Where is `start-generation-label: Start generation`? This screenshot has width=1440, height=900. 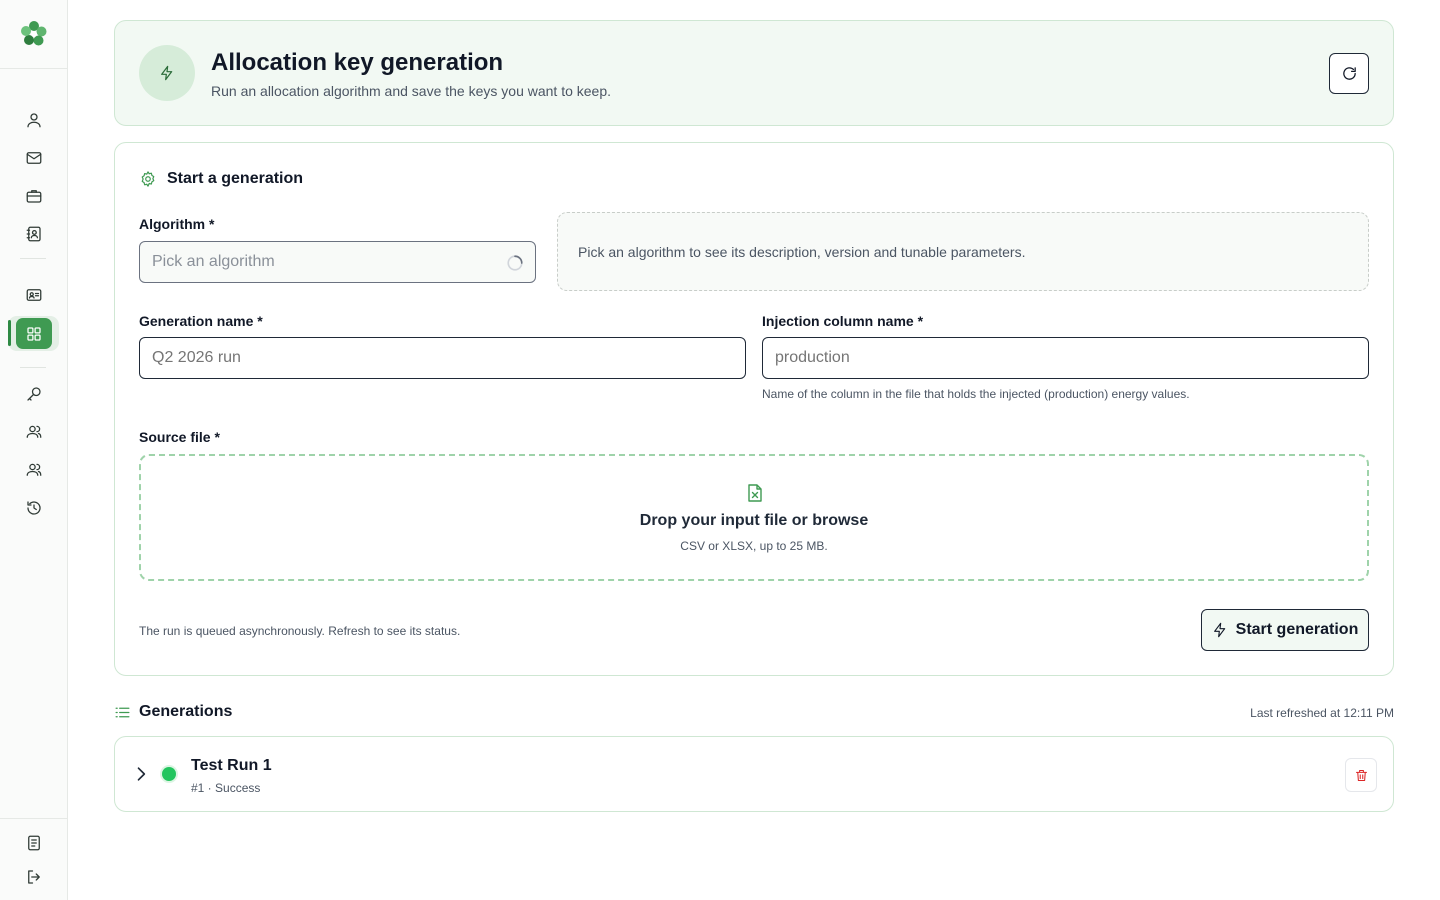 start-generation-label: Start generation is located at coordinates (1297, 629).